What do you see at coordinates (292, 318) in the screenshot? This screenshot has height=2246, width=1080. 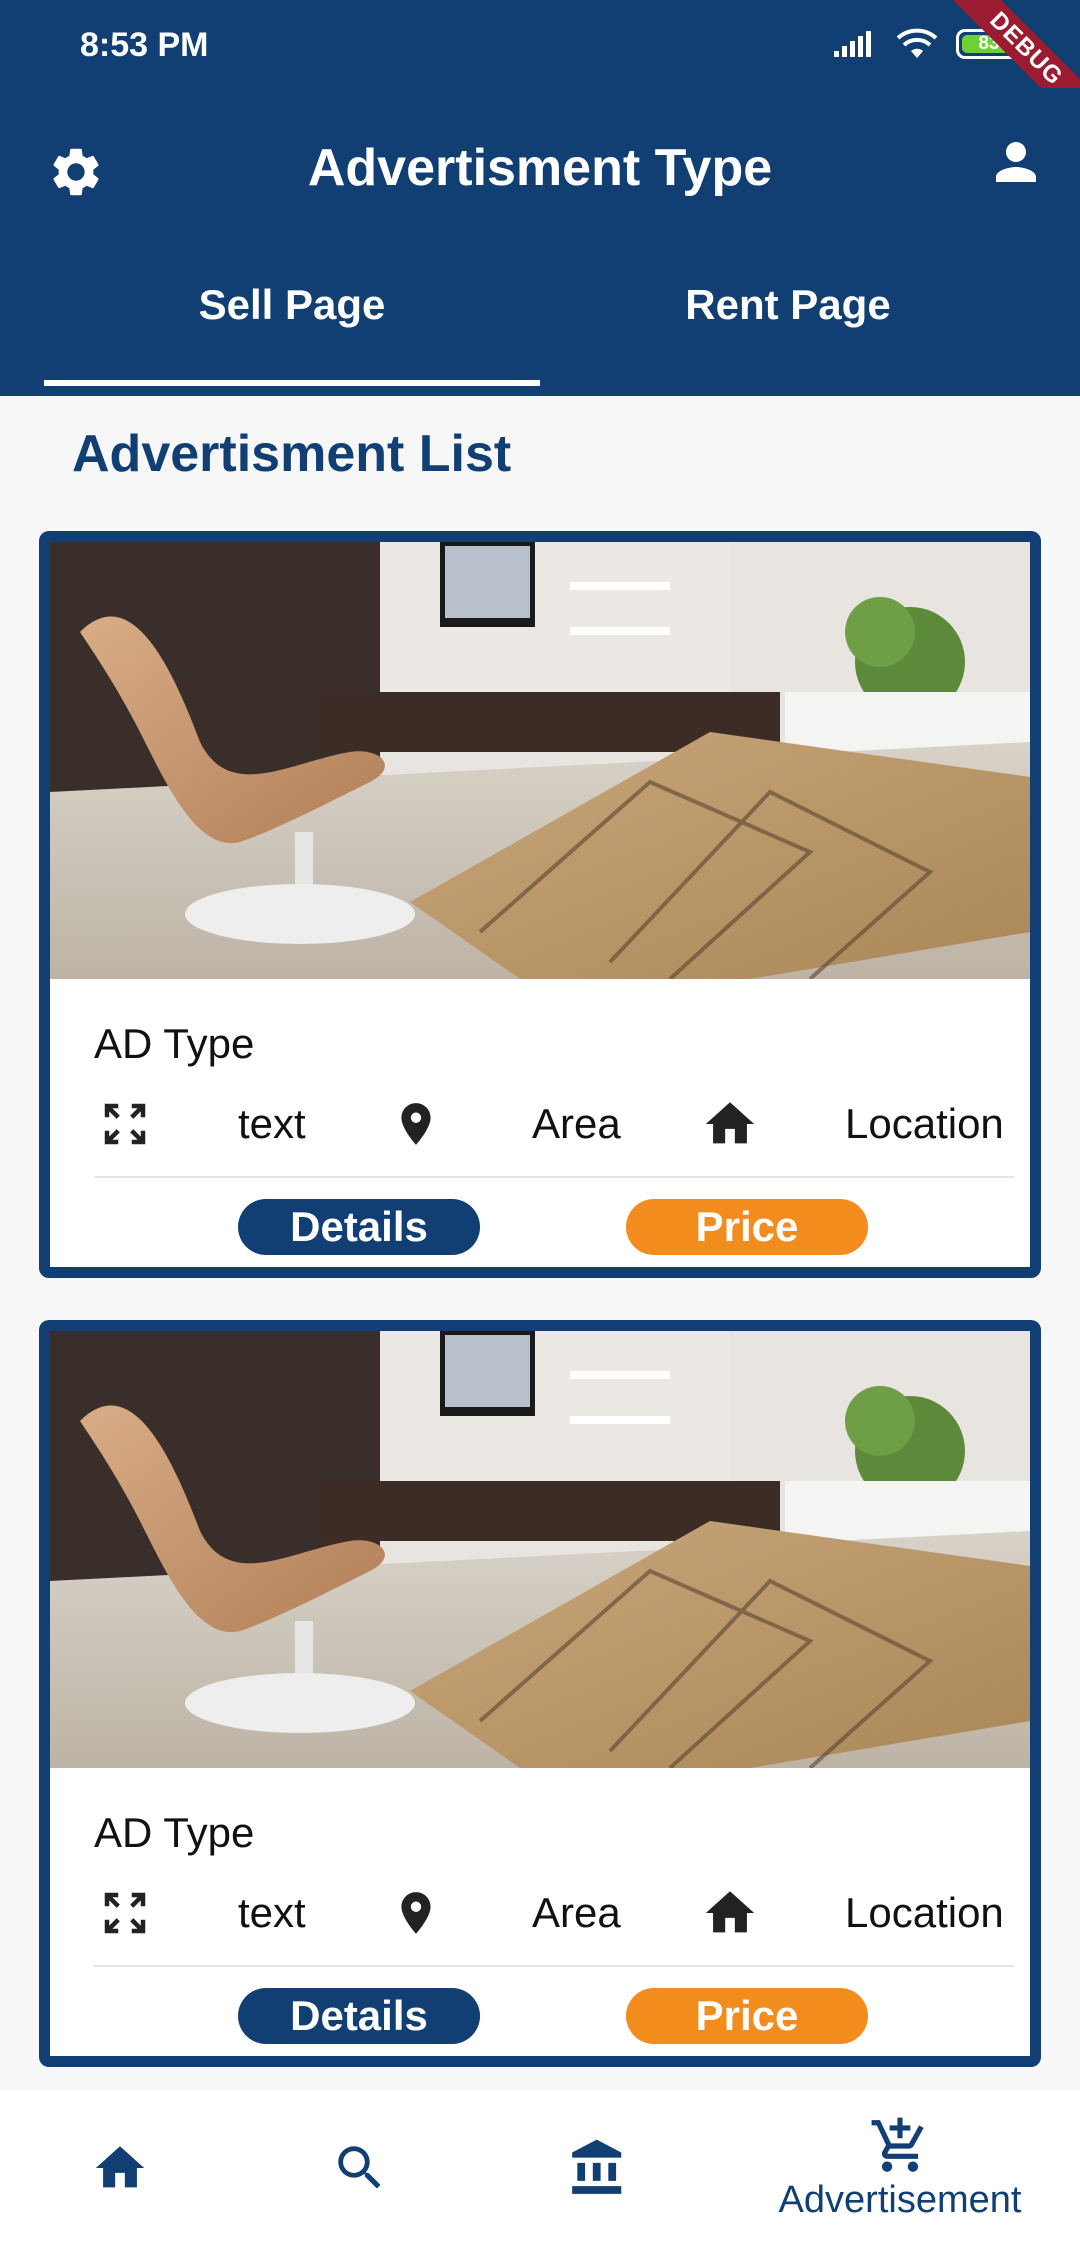 I see `tab-sell-page: Sell Page` at bounding box center [292, 318].